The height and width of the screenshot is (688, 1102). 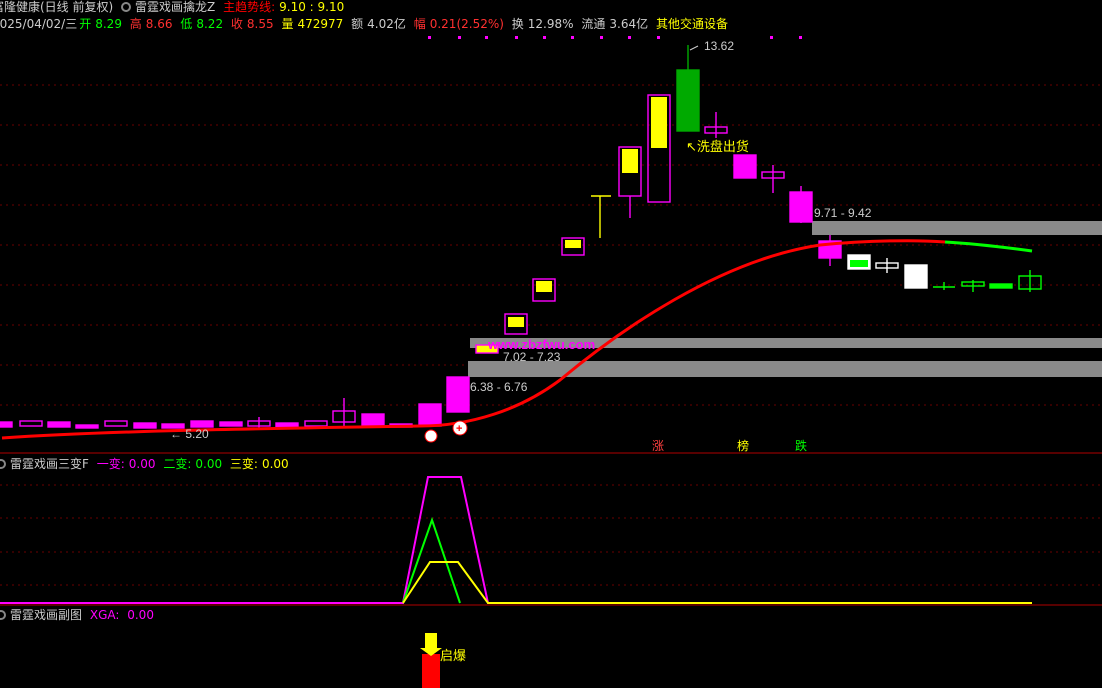 I want to click on zone-label-2: 7.02 - 7.23, so click(x=532, y=357).